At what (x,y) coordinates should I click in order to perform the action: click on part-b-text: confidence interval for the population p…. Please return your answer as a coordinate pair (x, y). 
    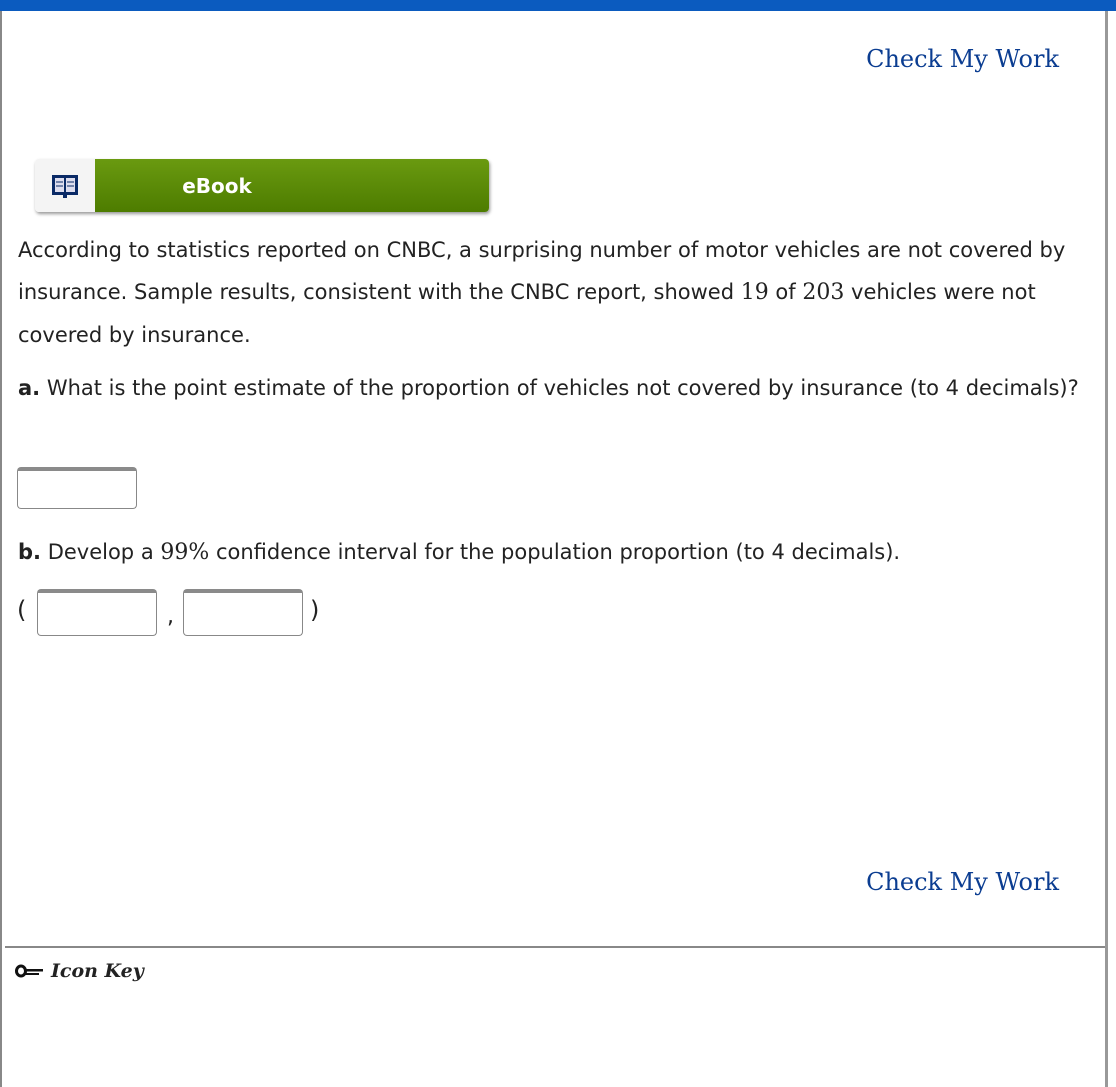
    Looking at the image, I should click on (555, 552).